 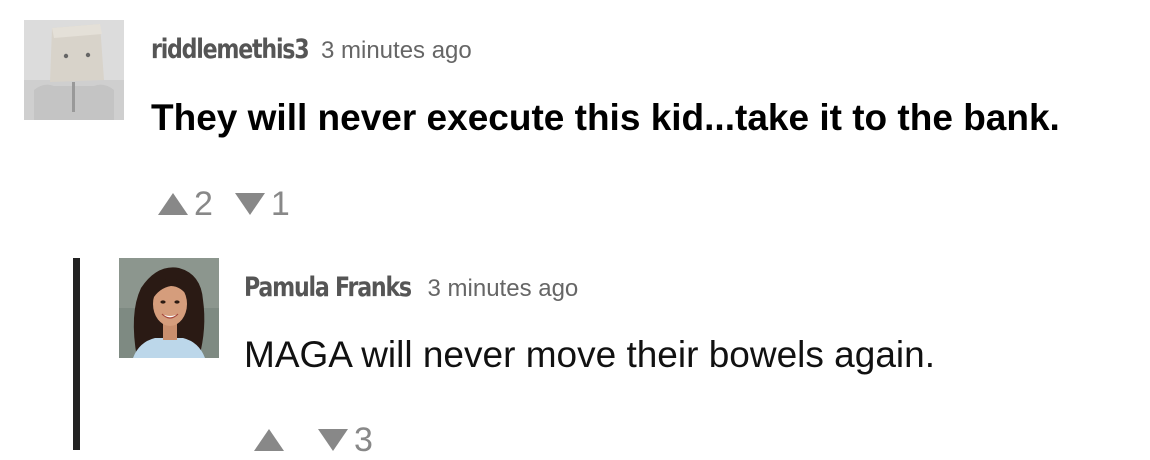 What do you see at coordinates (328, 287) in the screenshot?
I see `author-name: Pamula Franks` at bounding box center [328, 287].